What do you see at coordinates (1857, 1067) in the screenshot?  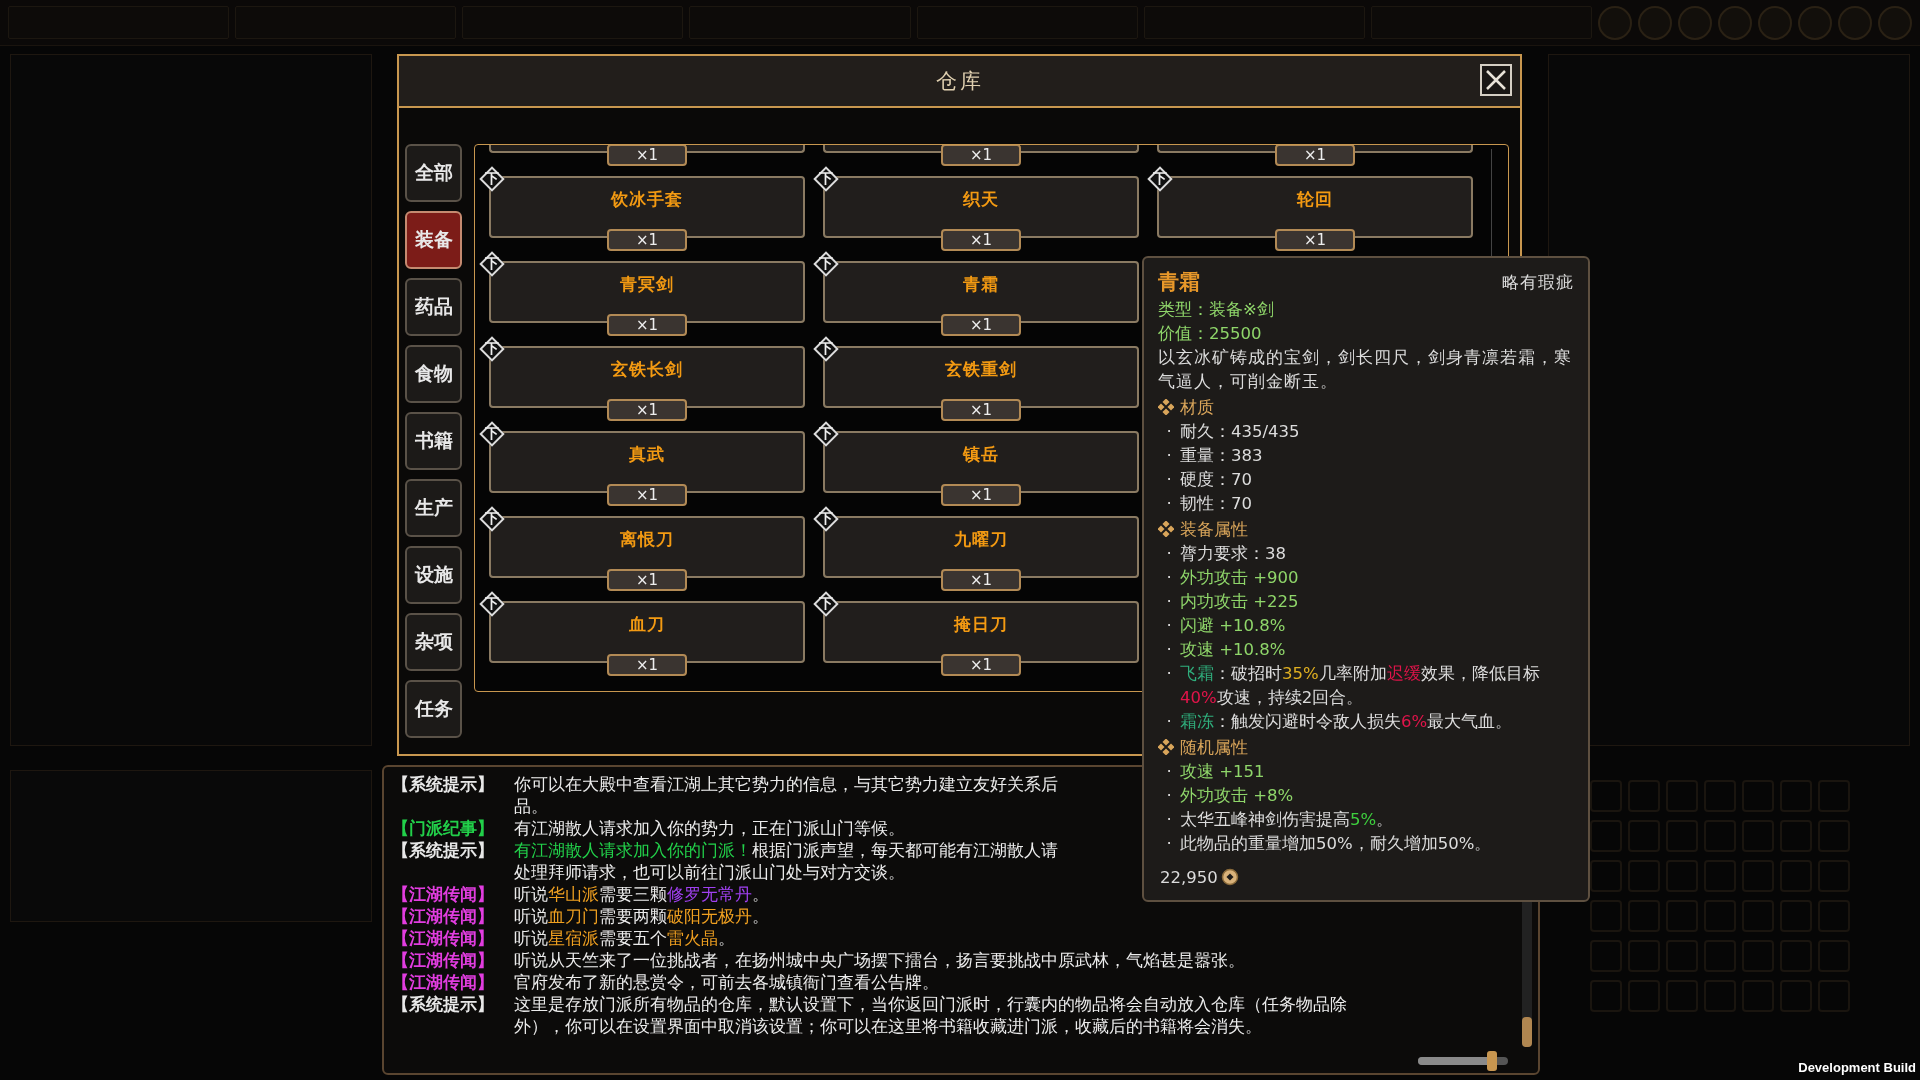 I see `build-label: Development Build` at bounding box center [1857, 1067].